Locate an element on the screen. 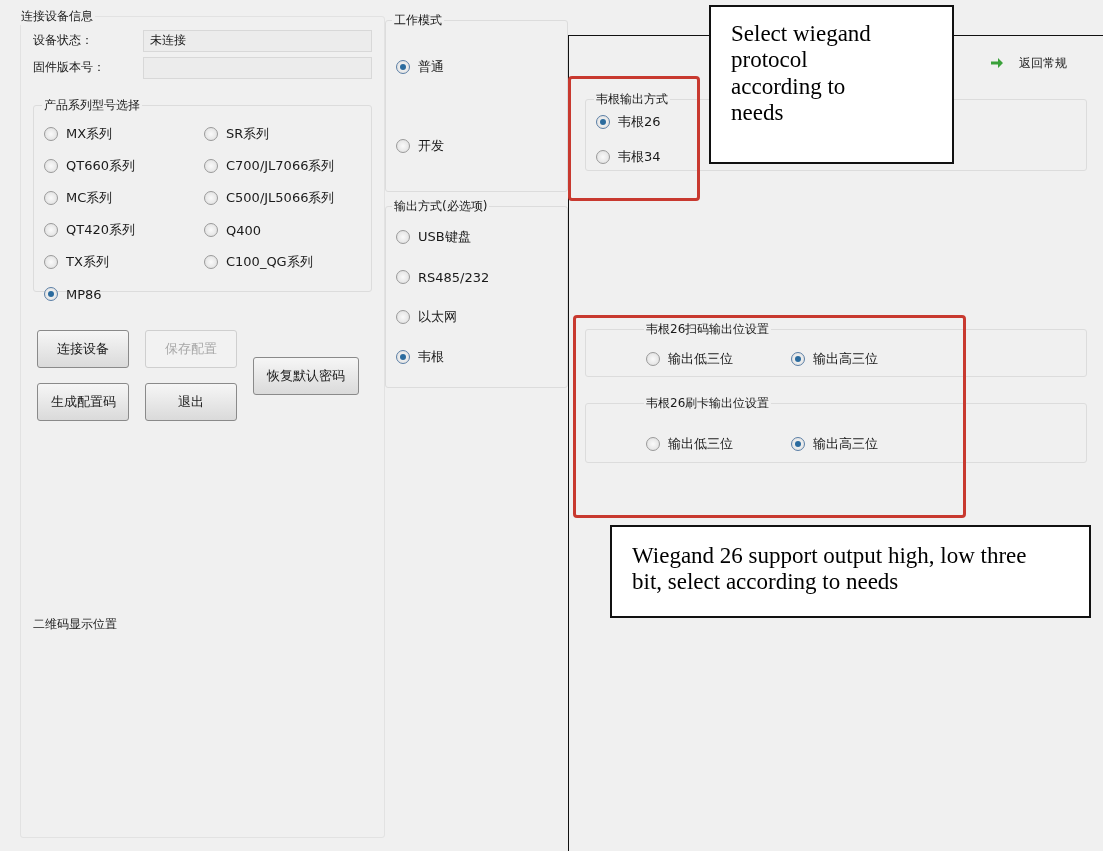  radio-label: TX系列 is located at coordinates (87, 262).